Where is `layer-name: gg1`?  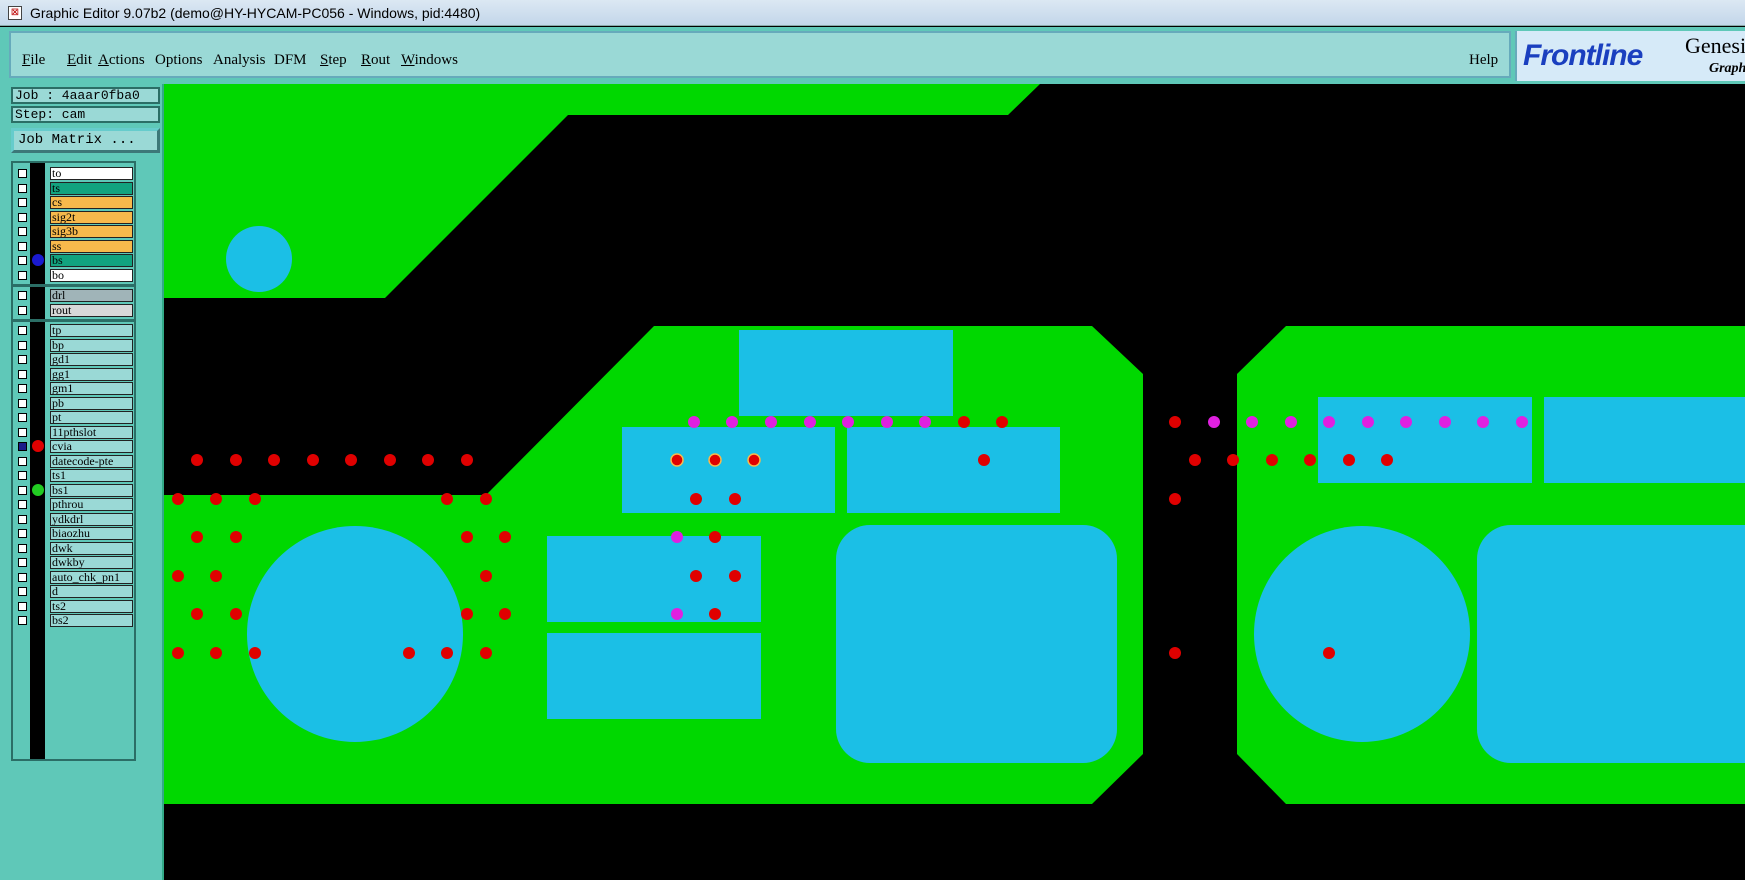
layer-name: gg1 is located at coordinates (91, 374).